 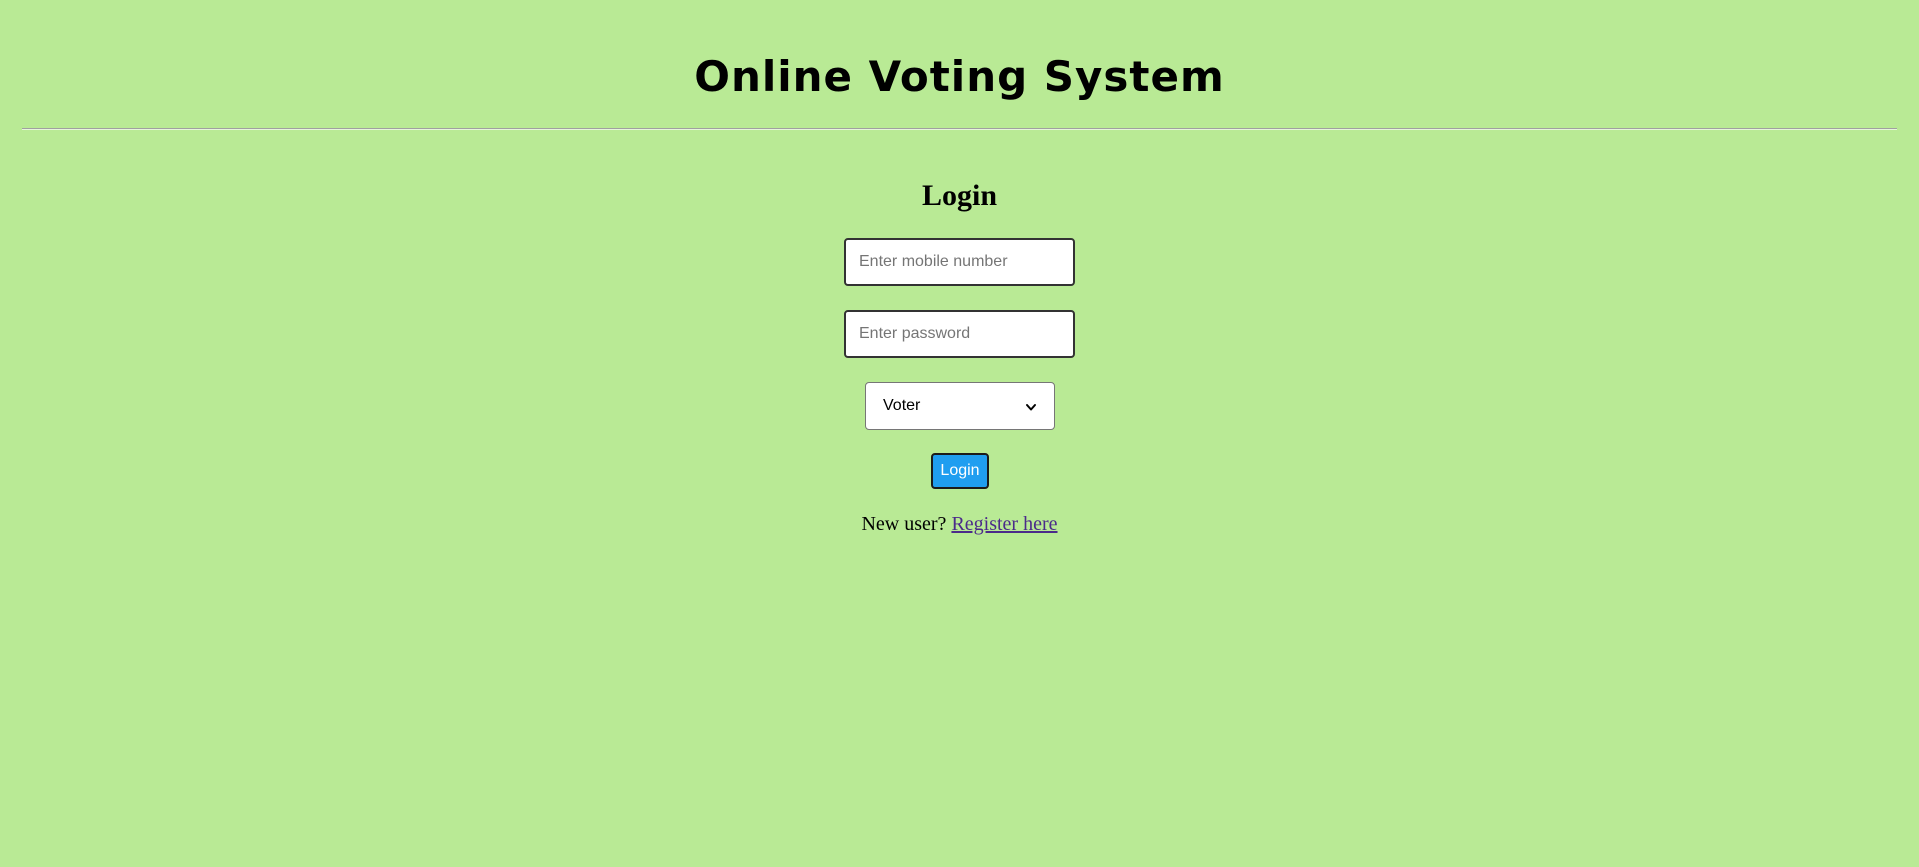 What do you see at coordinates (960, 471) in the screenshot?
I see `login-button: Login` at bounding box center [960, 471].